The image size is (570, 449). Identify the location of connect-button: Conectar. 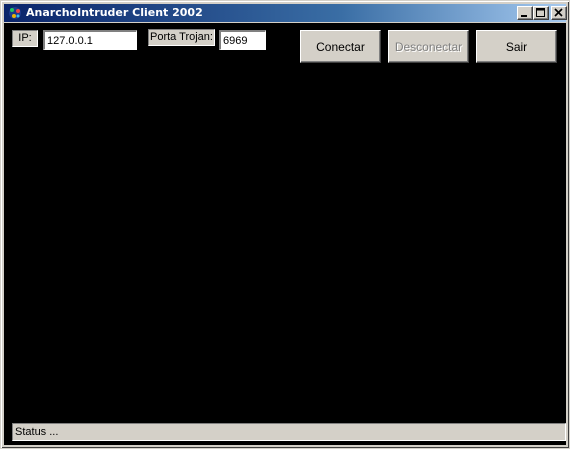
(340, 46).